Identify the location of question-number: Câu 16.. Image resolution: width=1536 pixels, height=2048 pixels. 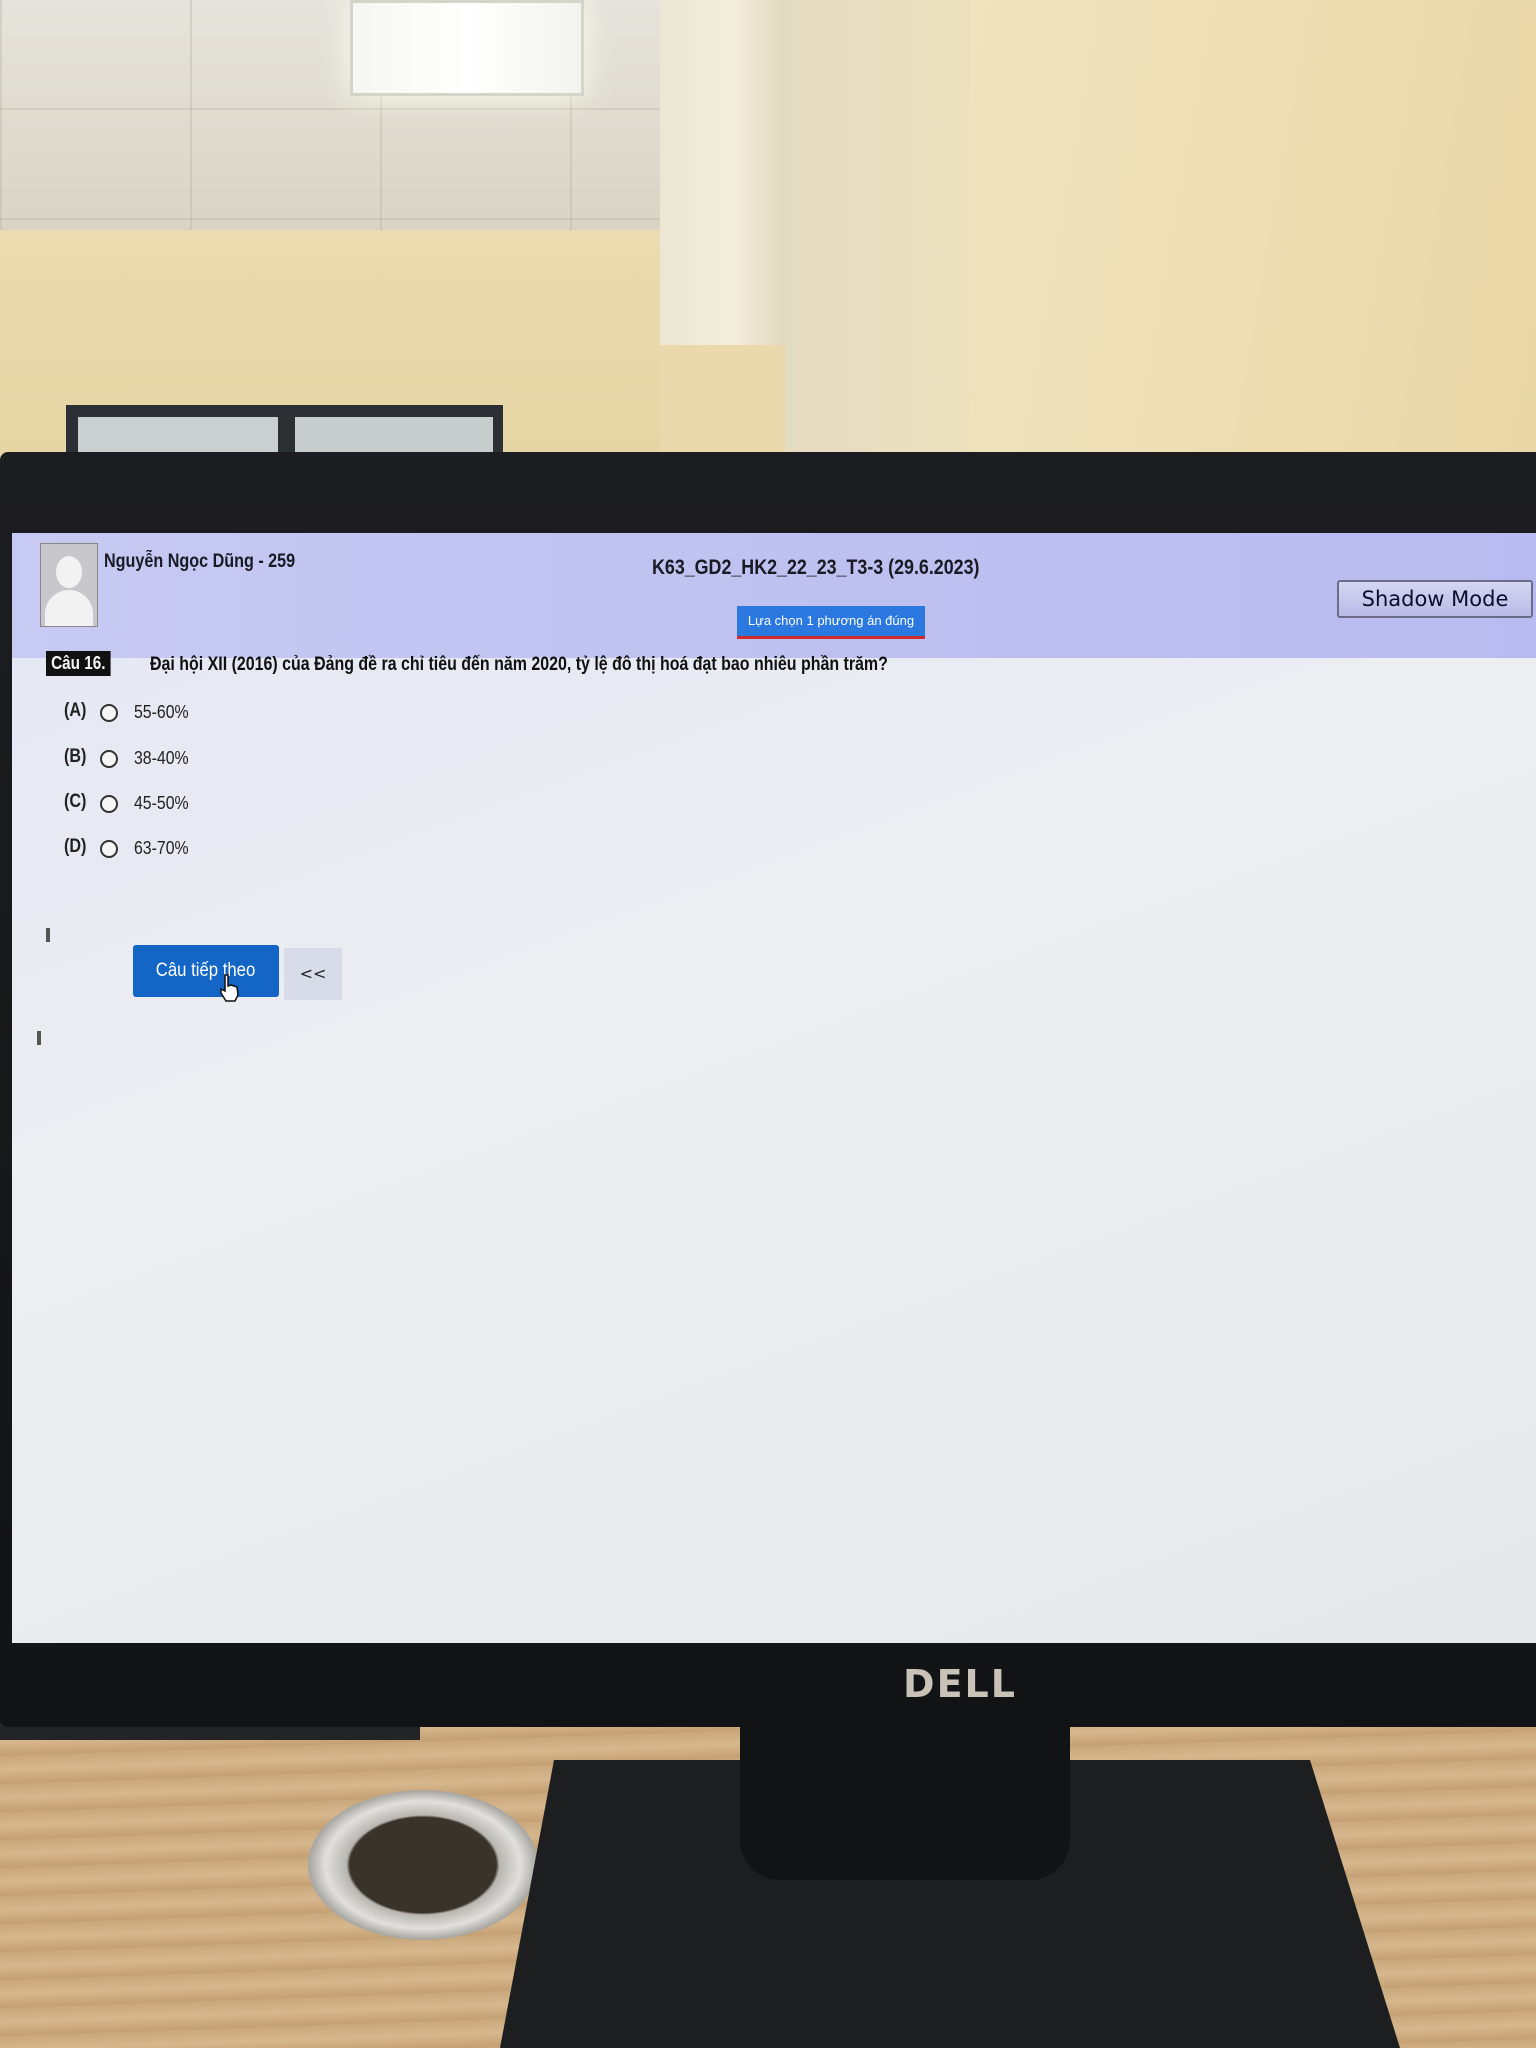
(78, 663).